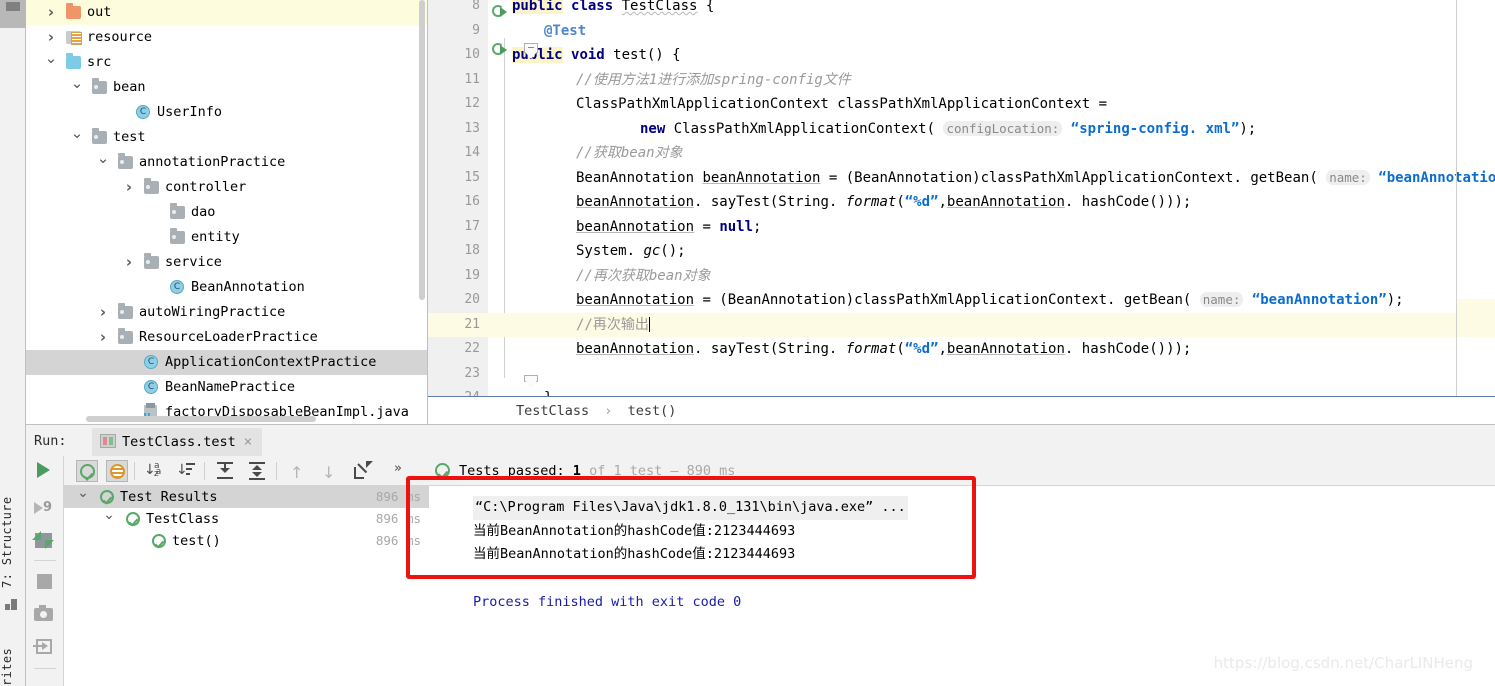 Image resolution: width=1495 pixels, height=686 pixels. I want to click on line-number: 23, so click(472, 373).